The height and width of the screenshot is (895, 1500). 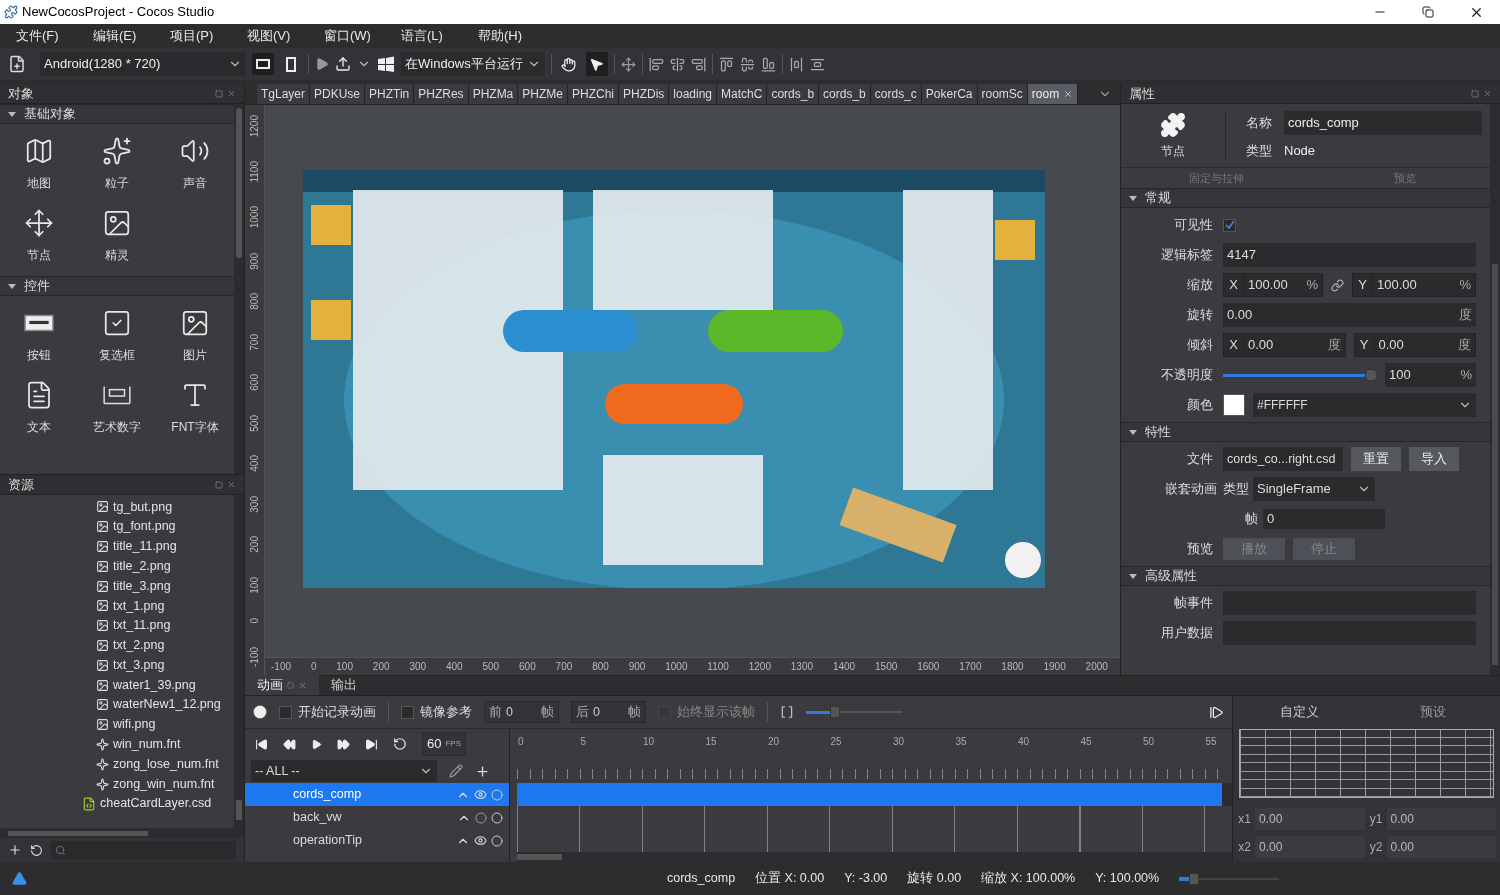 What do you see at coordinates (195, 408) in the screenshot?
I see `widget-item: FNT字体` at bounding box center [195, 408].